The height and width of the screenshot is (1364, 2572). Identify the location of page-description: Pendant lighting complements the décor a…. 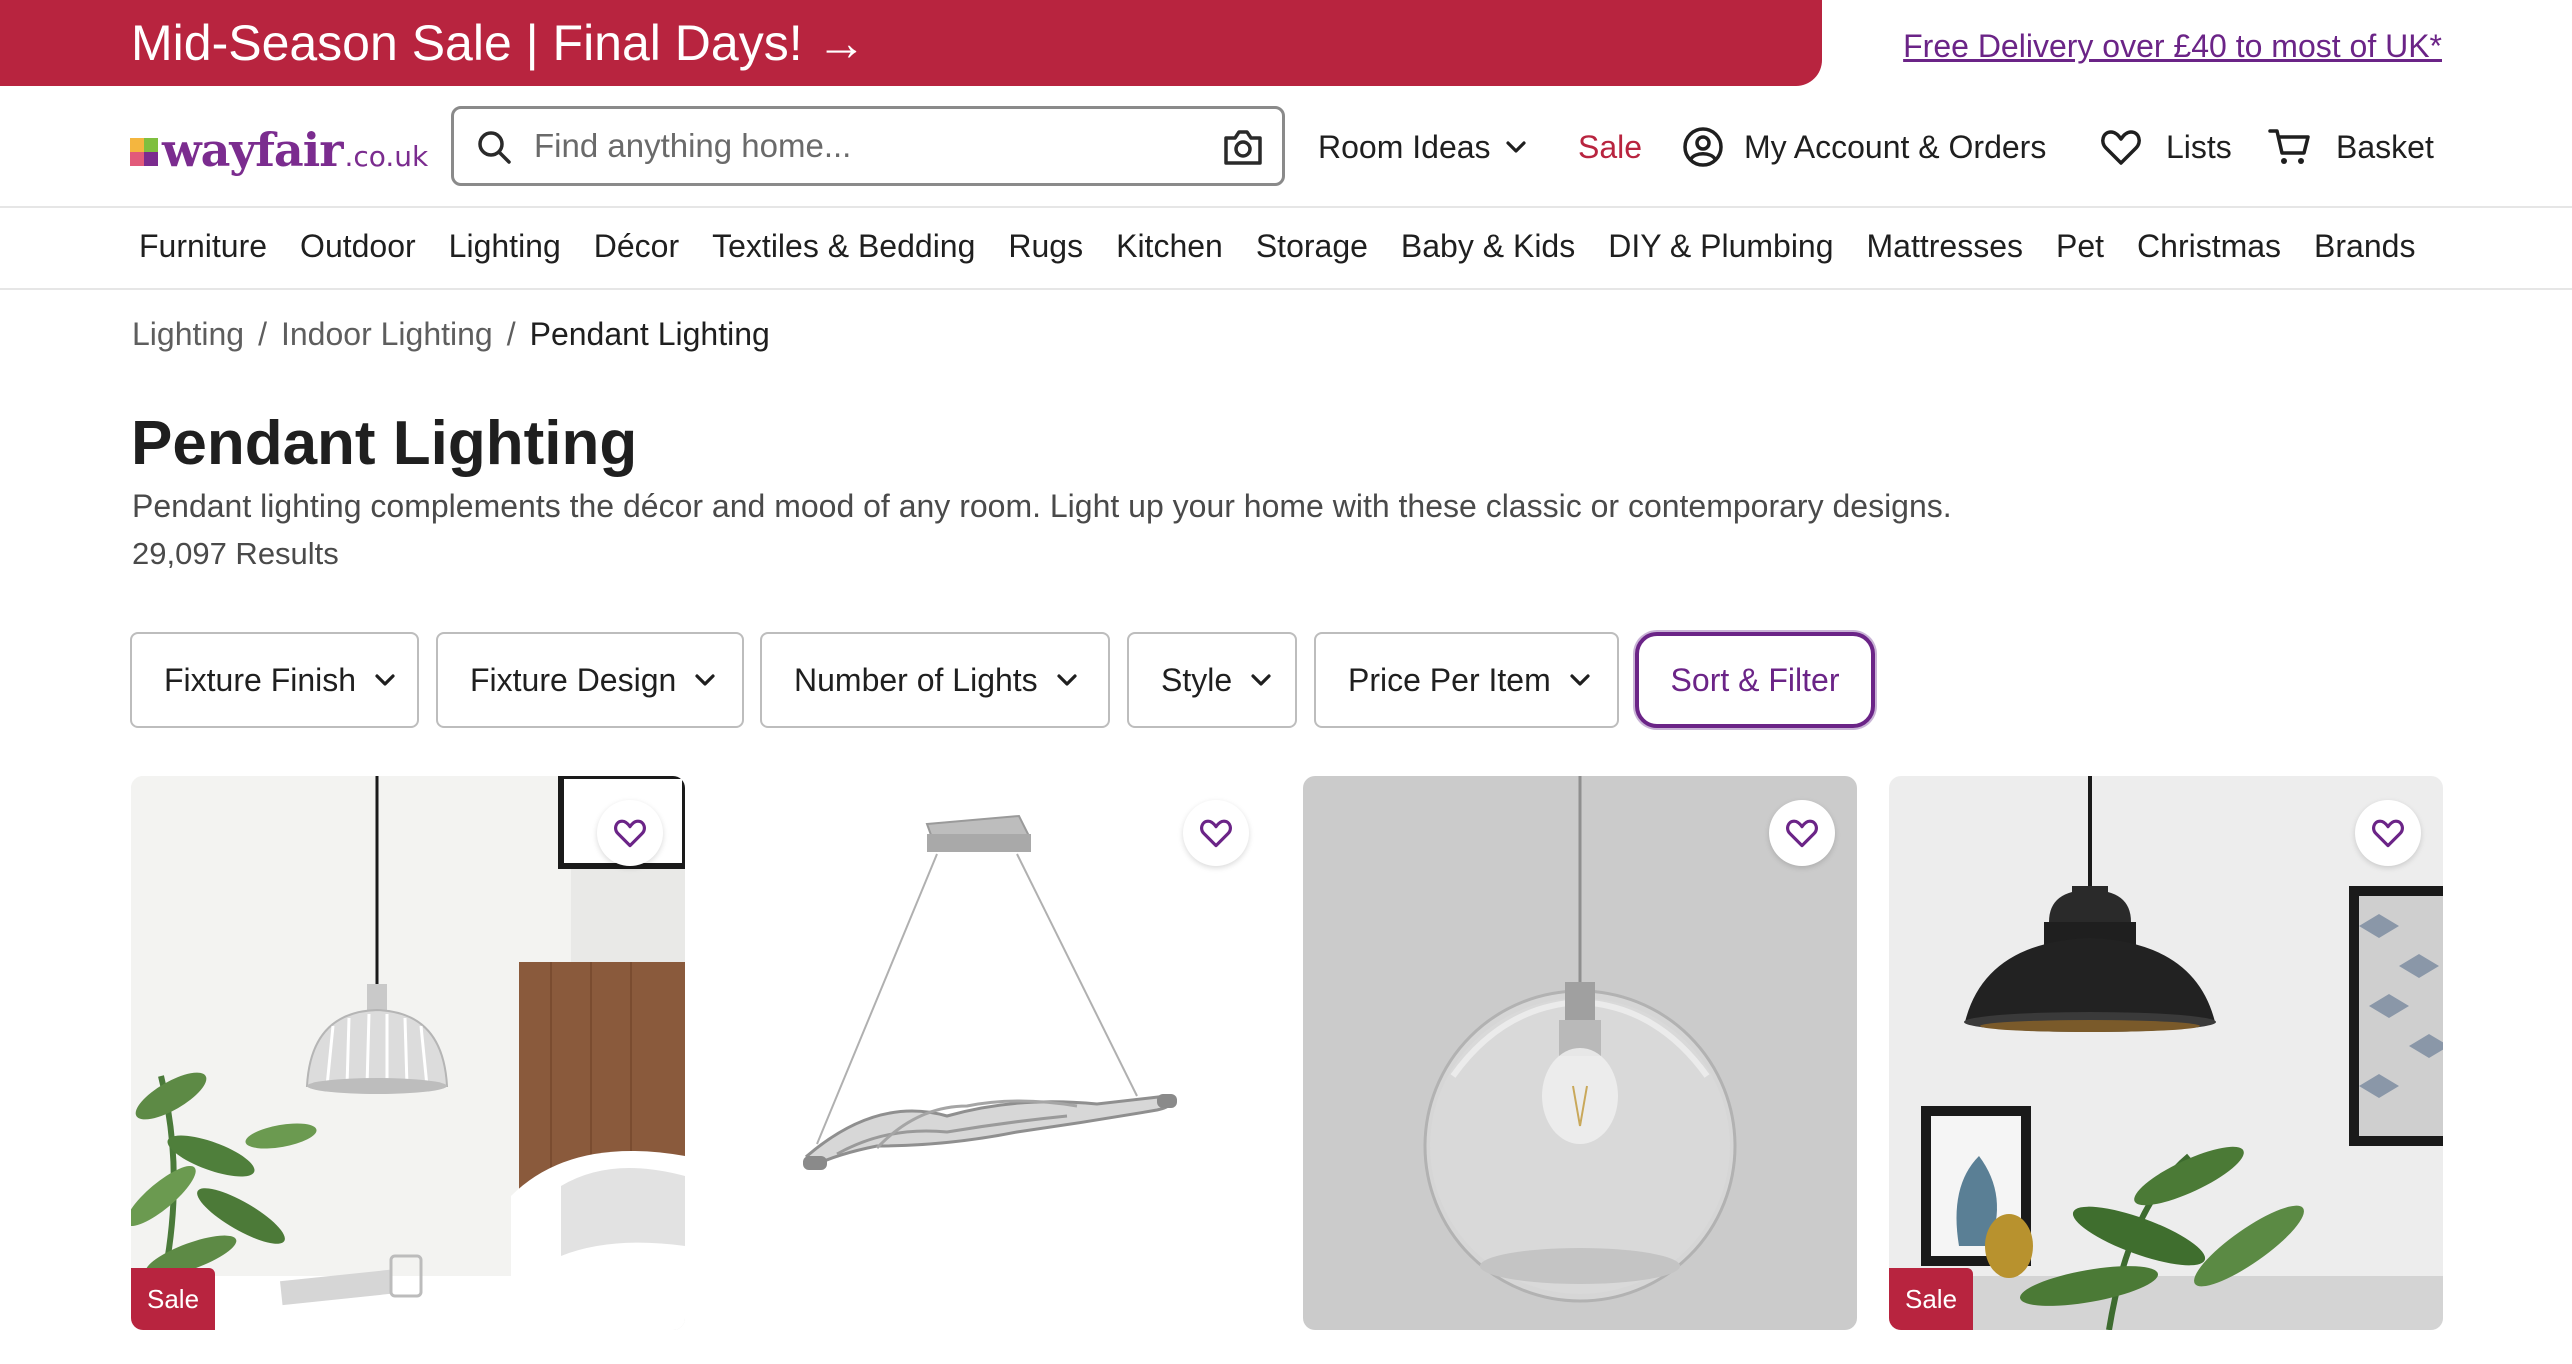
(1042, 506).